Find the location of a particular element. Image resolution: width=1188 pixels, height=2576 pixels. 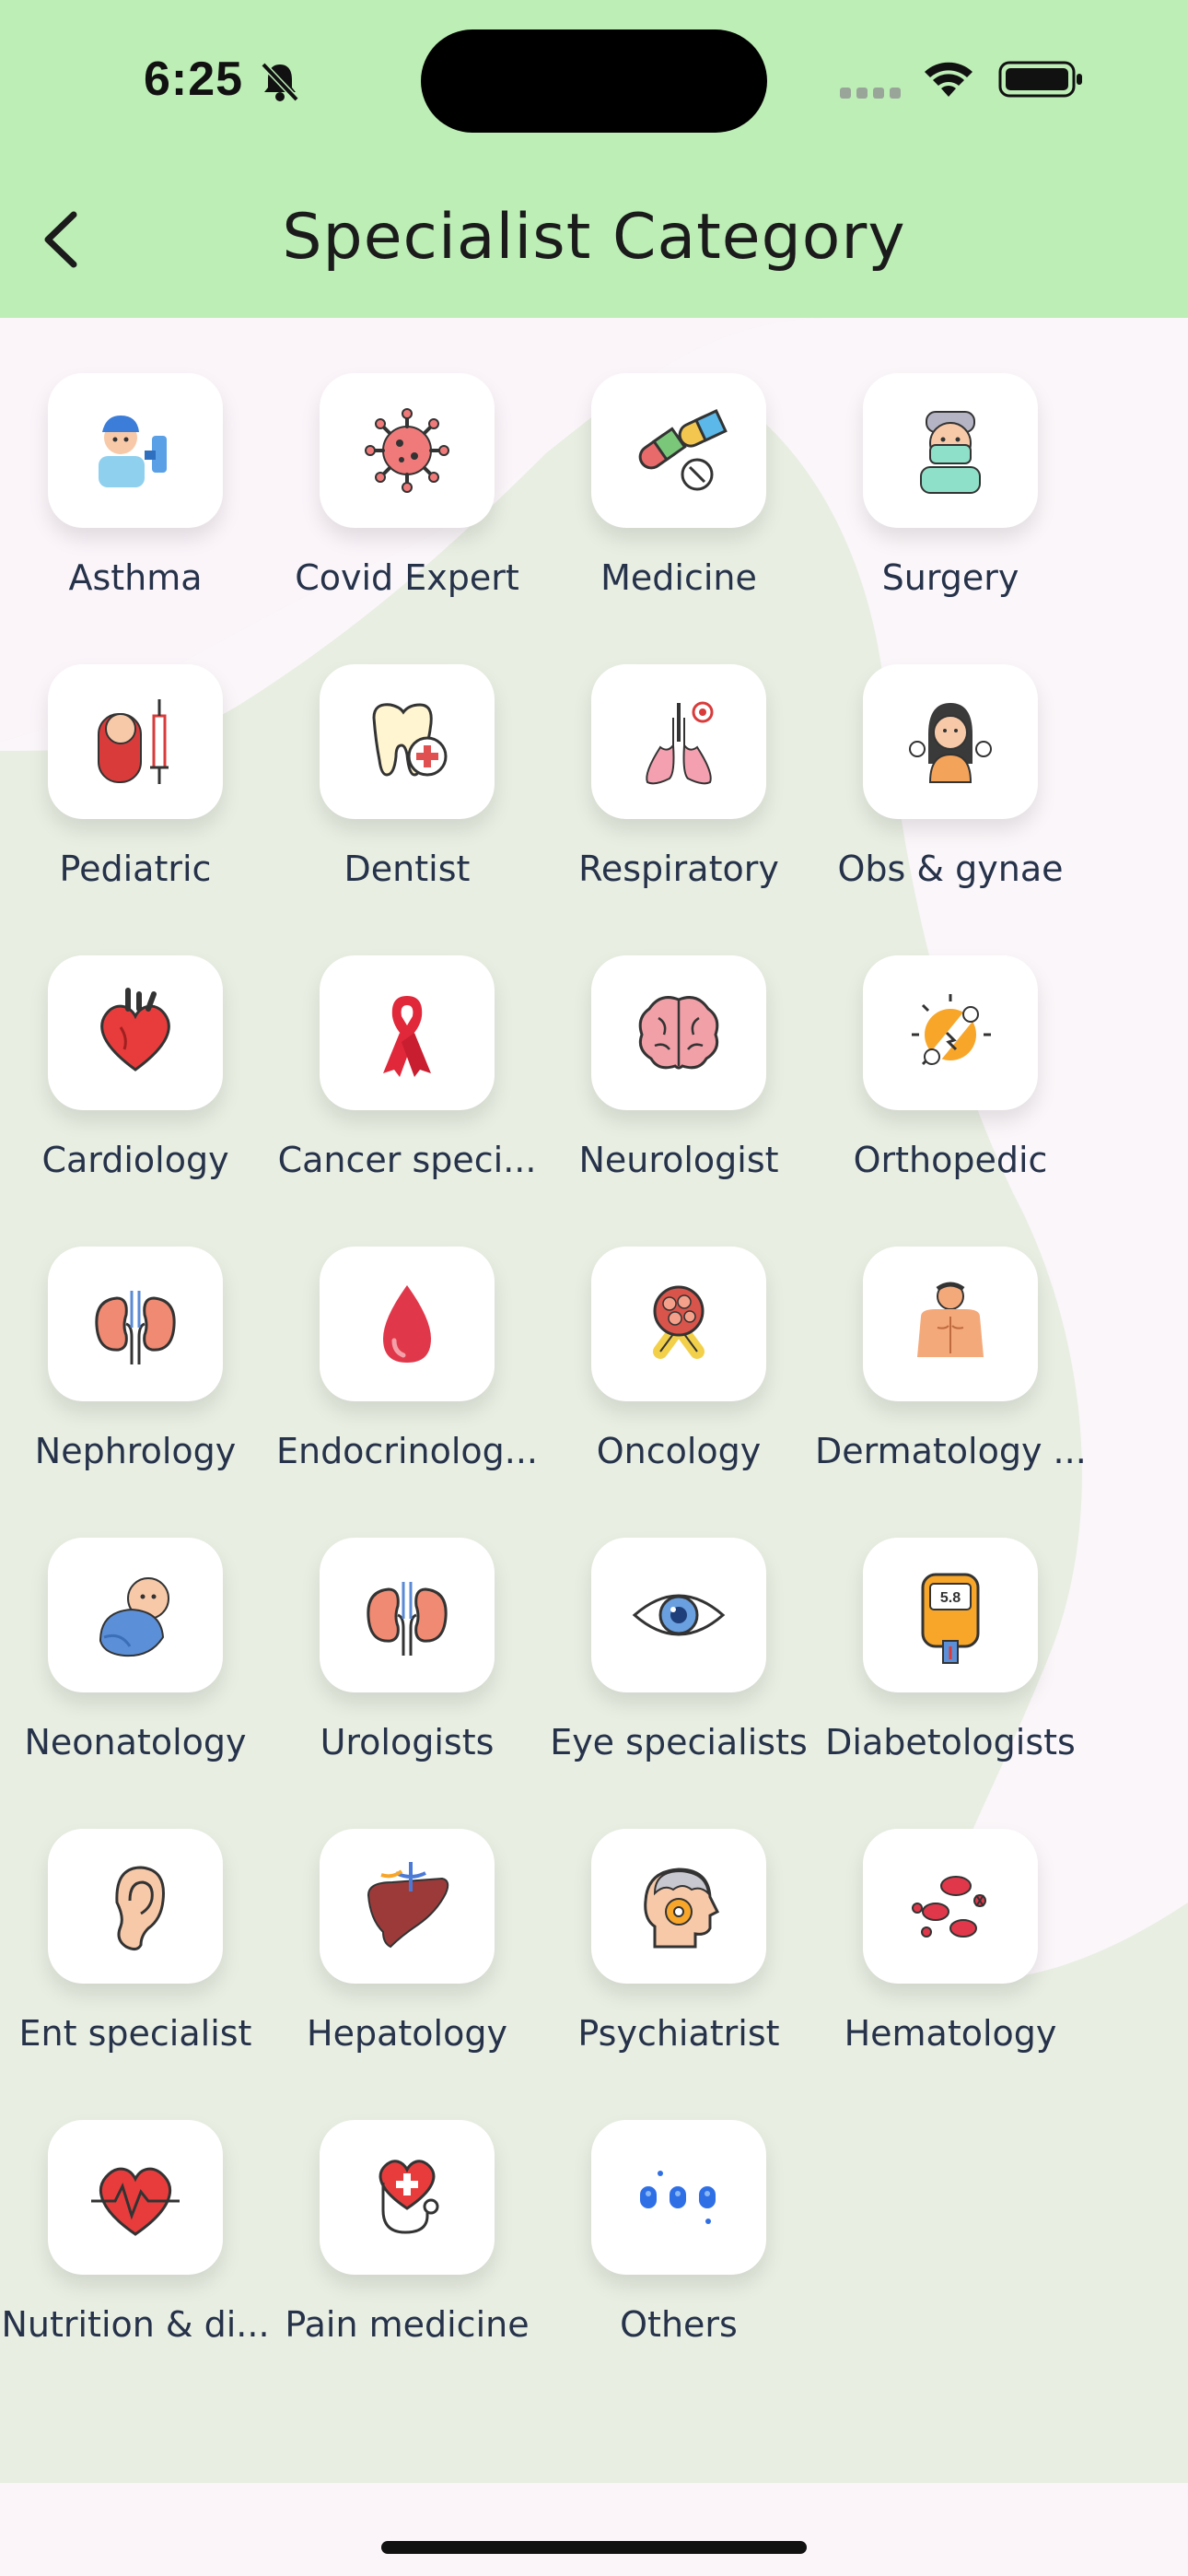

category-label: Nephrology is located at coordinates (135, 1451).